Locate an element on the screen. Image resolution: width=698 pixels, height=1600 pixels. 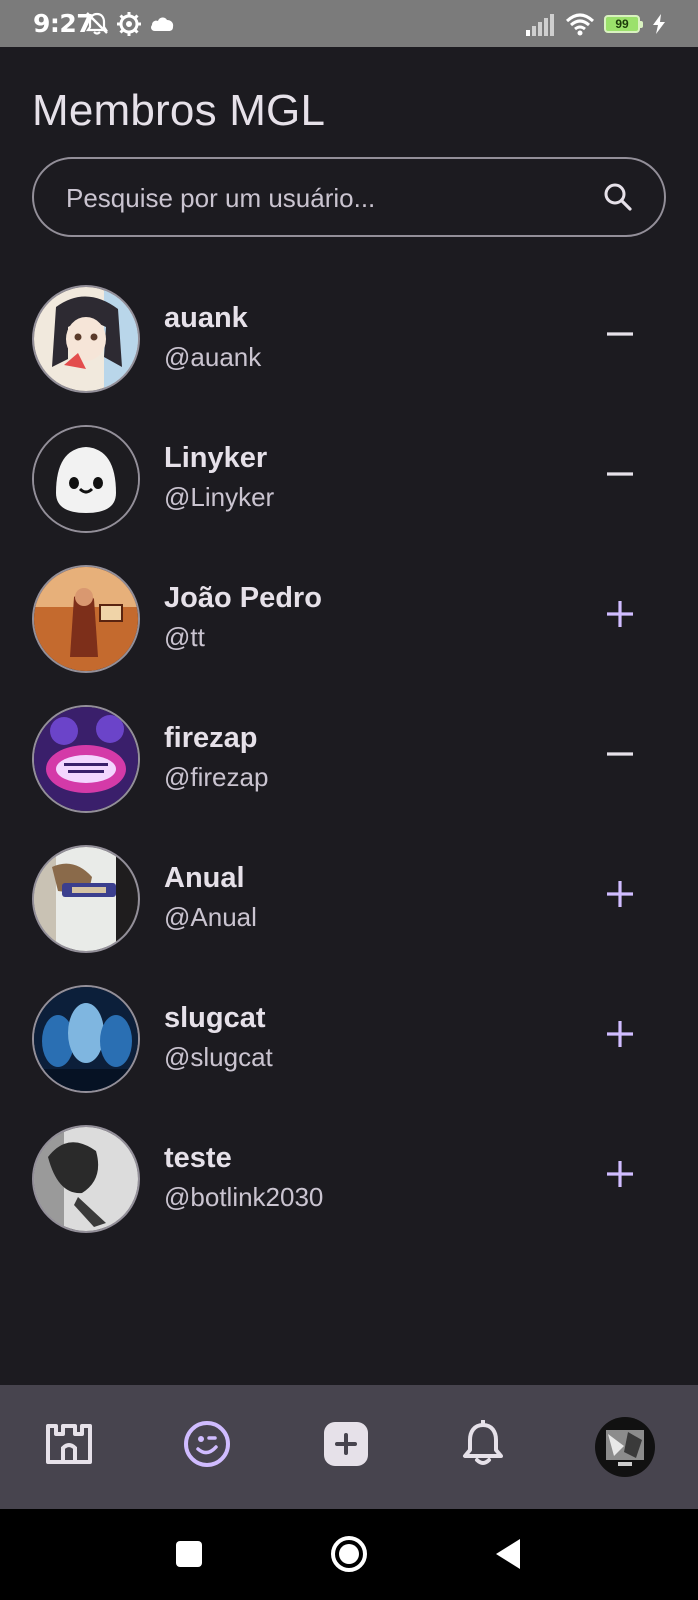
nav-notifications-button is located at coordinates (483, 1444).